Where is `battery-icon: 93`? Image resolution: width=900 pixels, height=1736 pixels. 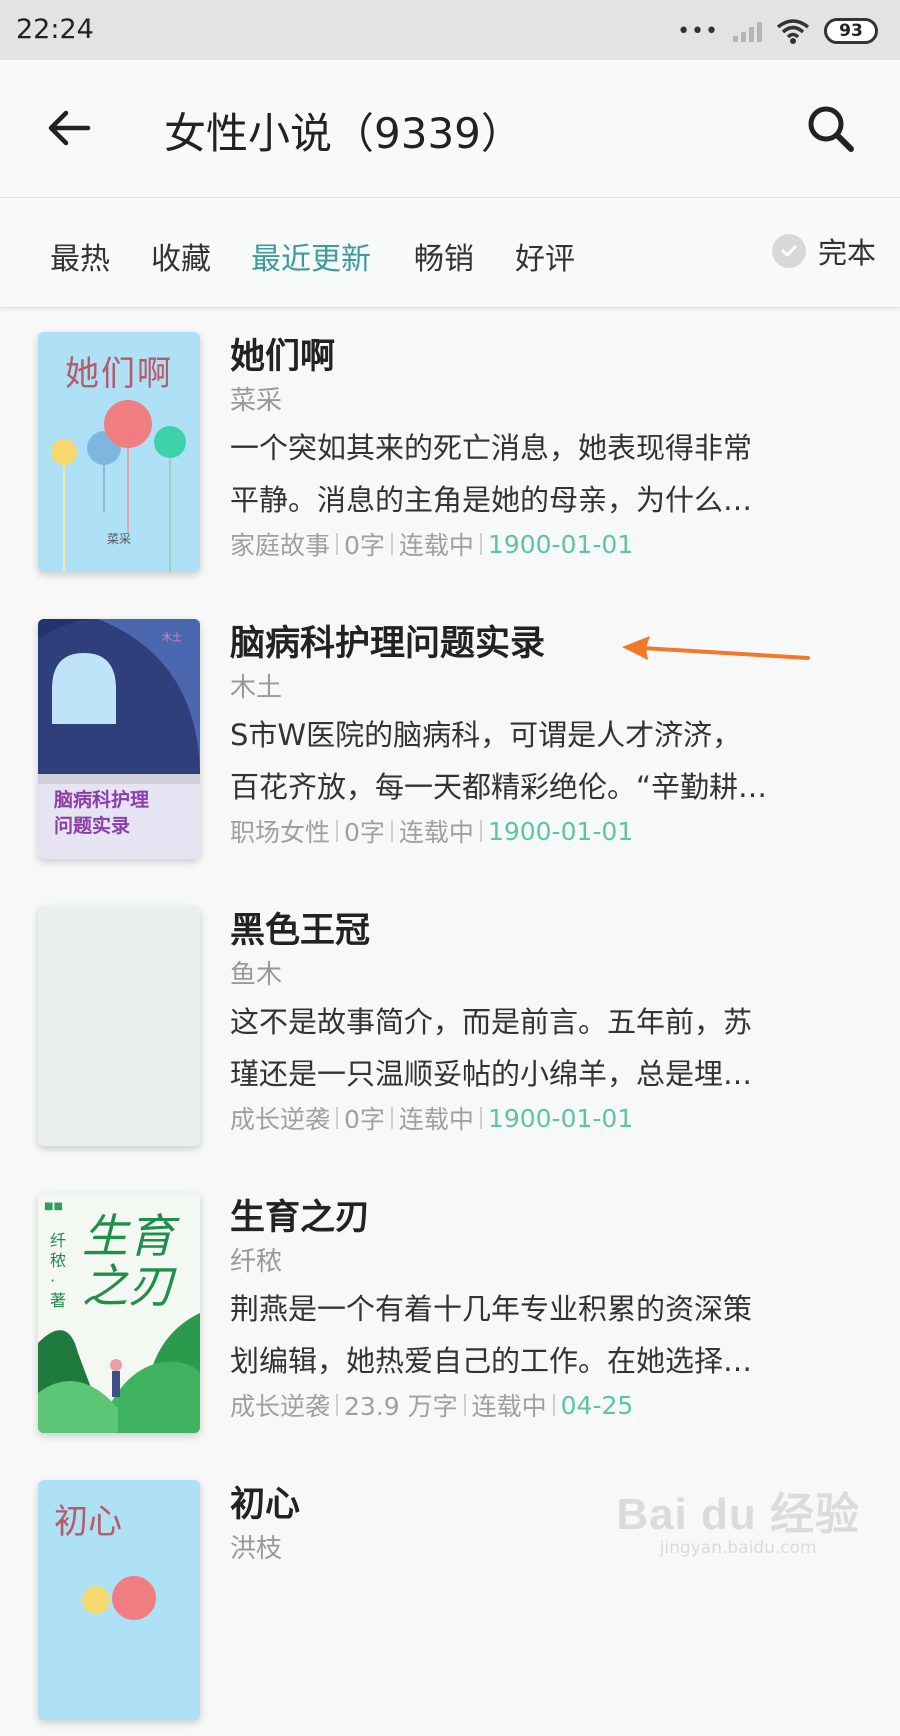
battery-icon: 93 is located at coordinates (851, 31).